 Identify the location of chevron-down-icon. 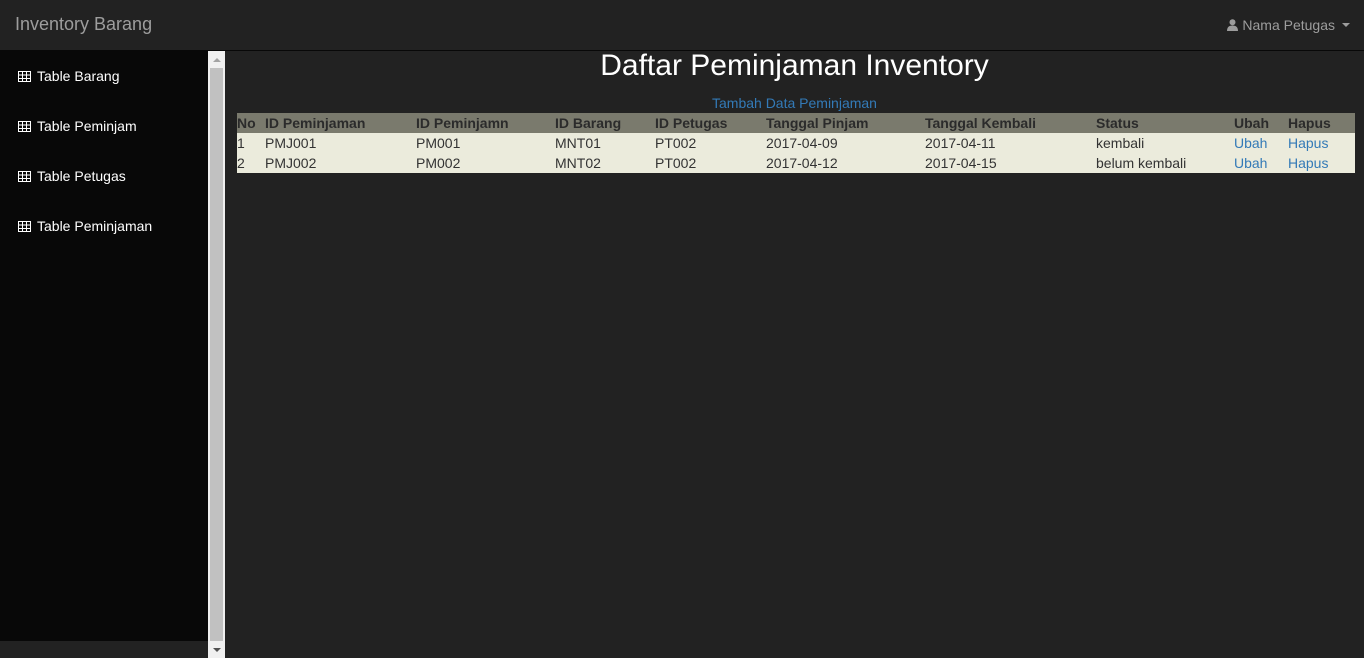
(1346, 25).